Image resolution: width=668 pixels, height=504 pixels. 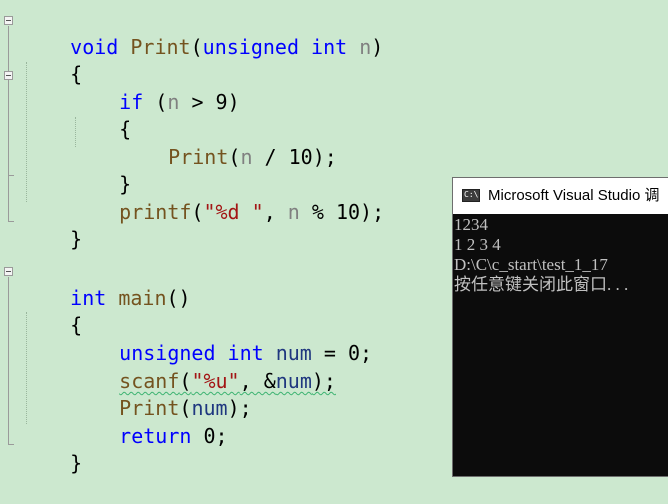 What do you see at coordinates (209, 102) in the screenshot?
I see `expression: > 9)` at bounding box center [209, 102].